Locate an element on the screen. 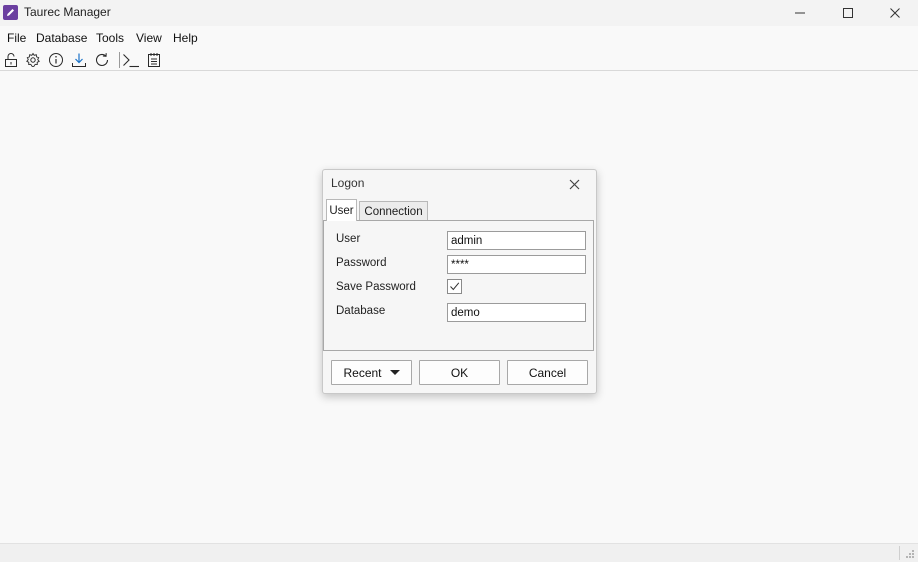 The image size is (918, 562). database-input is located at coordinates (516, 312).